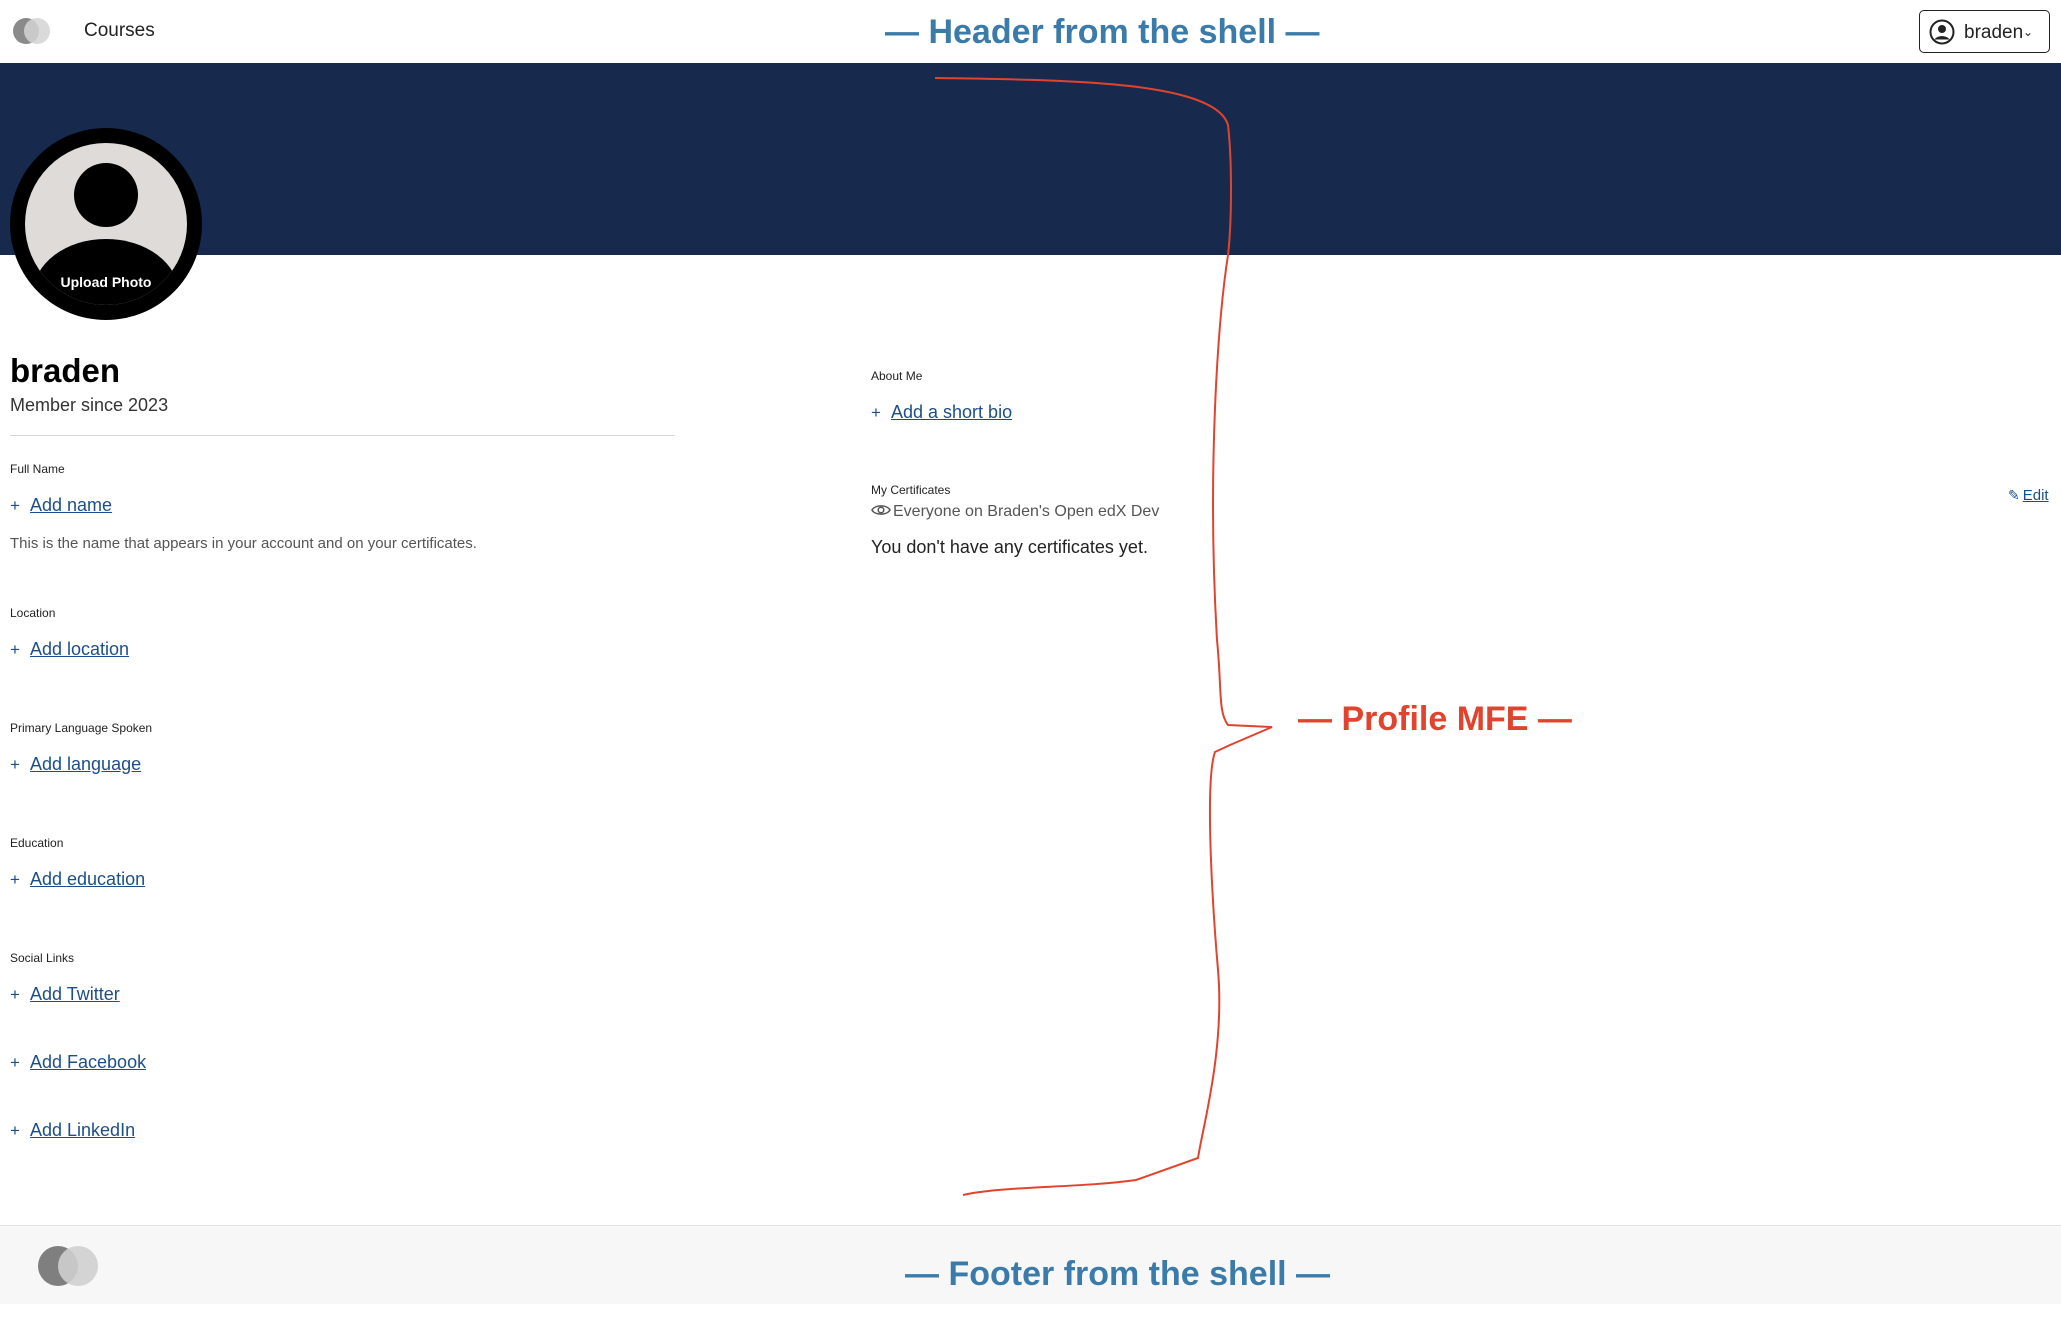  I want to click on brace-annotation-icon, so click(1103, 636).